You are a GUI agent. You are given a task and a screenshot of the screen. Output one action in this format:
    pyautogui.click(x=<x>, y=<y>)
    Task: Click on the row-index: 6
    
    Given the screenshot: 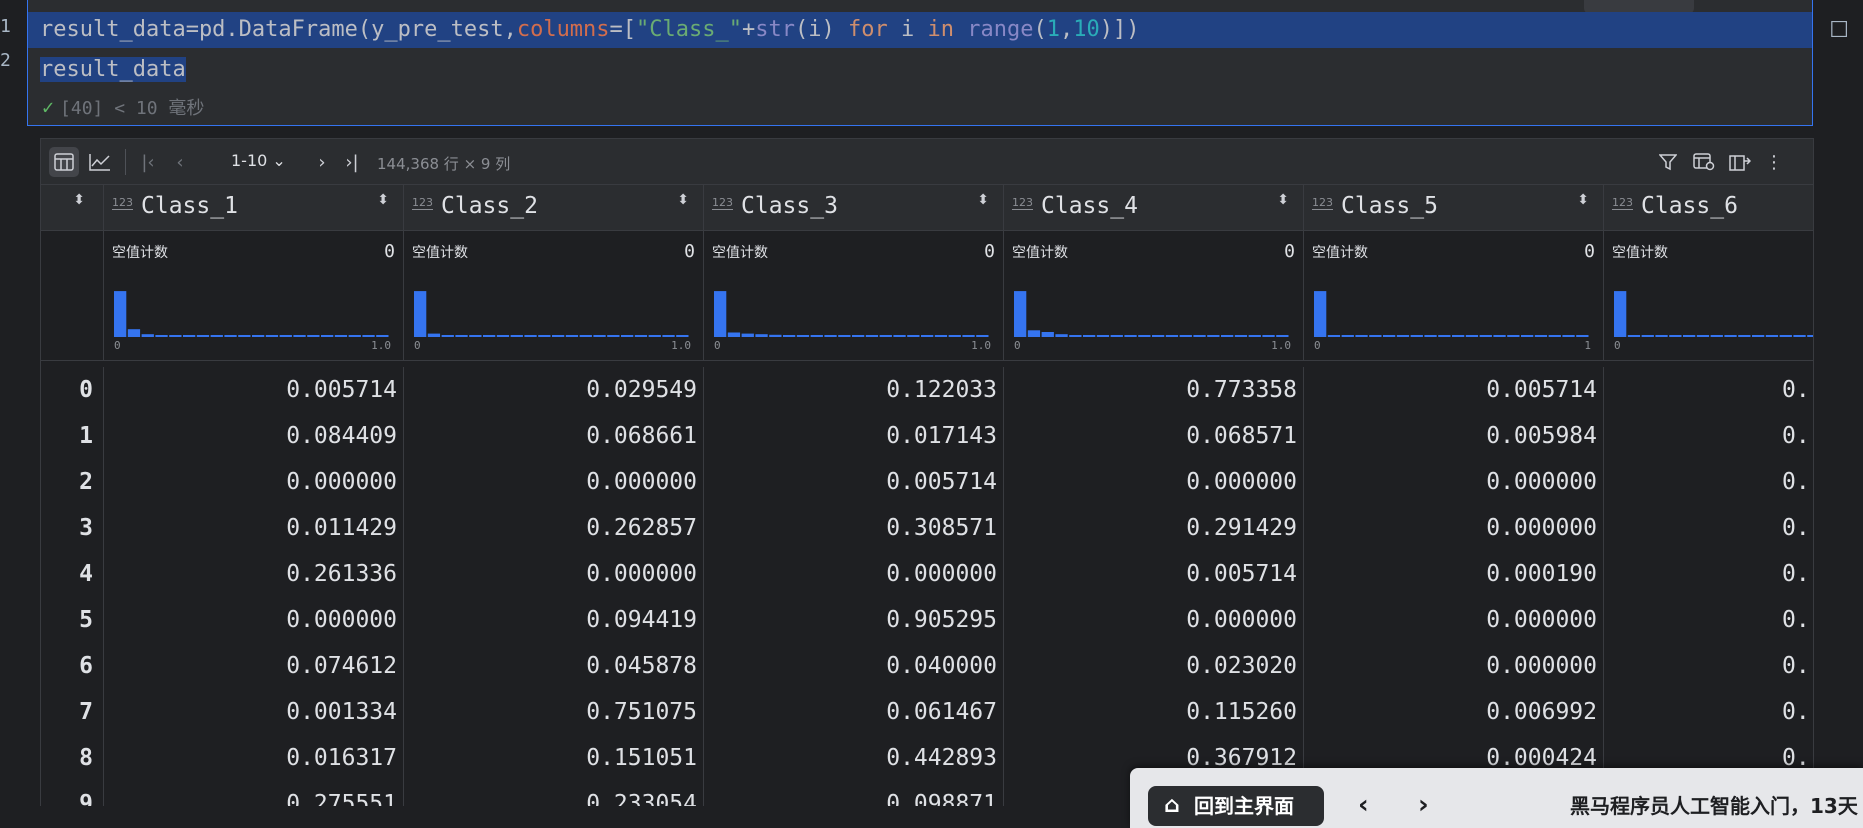 What is the action you would take?
    pyautogui.click(x=72, y=666)
    